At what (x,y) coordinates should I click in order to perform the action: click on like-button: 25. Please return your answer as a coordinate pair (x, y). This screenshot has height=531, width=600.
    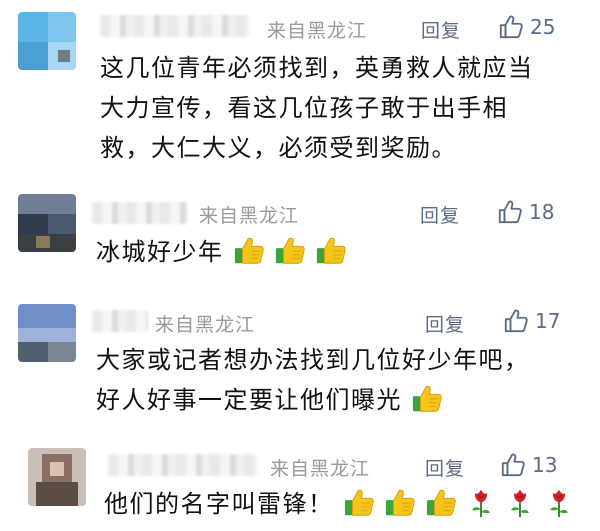
    Looking at the image, I should click on (526, 27).